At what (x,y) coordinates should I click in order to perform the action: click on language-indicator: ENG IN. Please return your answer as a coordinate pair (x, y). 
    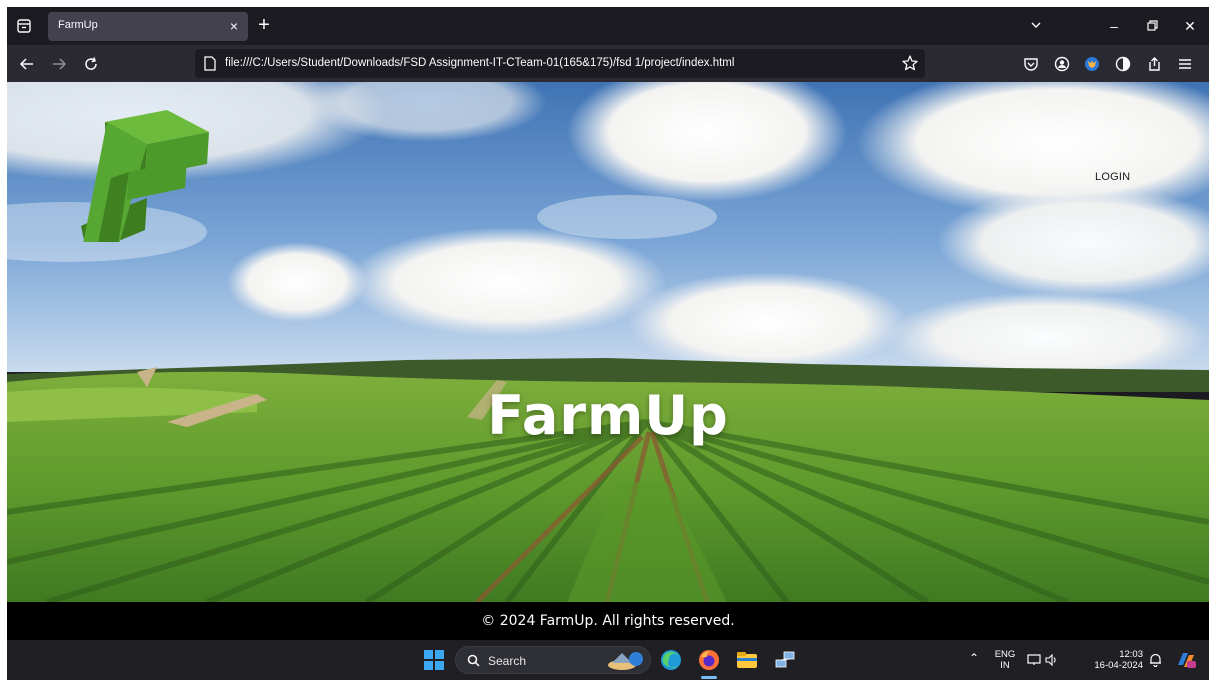
    Looking at the image, I should click on (1005, 660).